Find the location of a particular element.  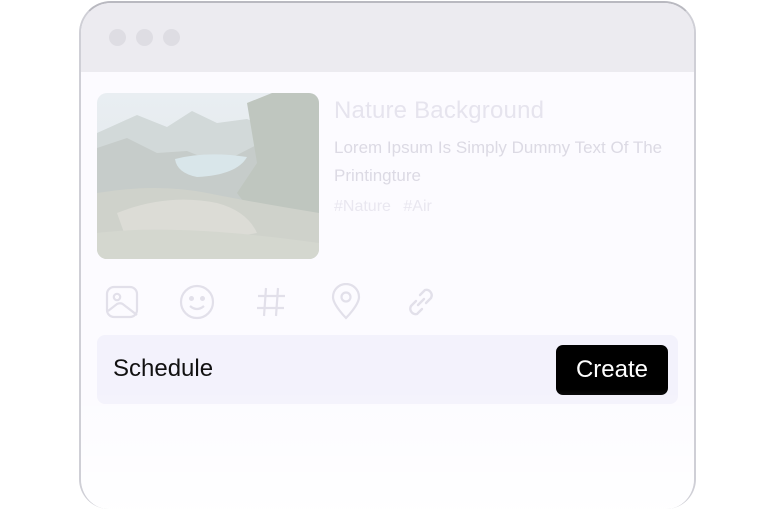

emoji-icon is located at coordinates (197, 302).